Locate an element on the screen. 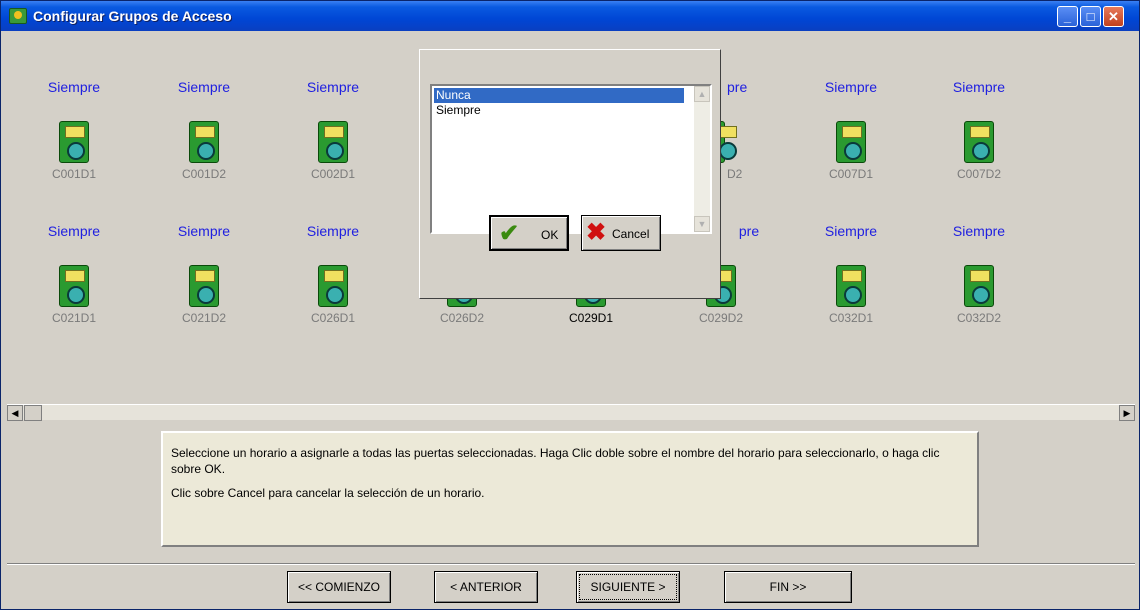 Image resolution: width=1140 pixels, height=610 pixels. end-button: FIN >> is located at coordinates (788, 587).